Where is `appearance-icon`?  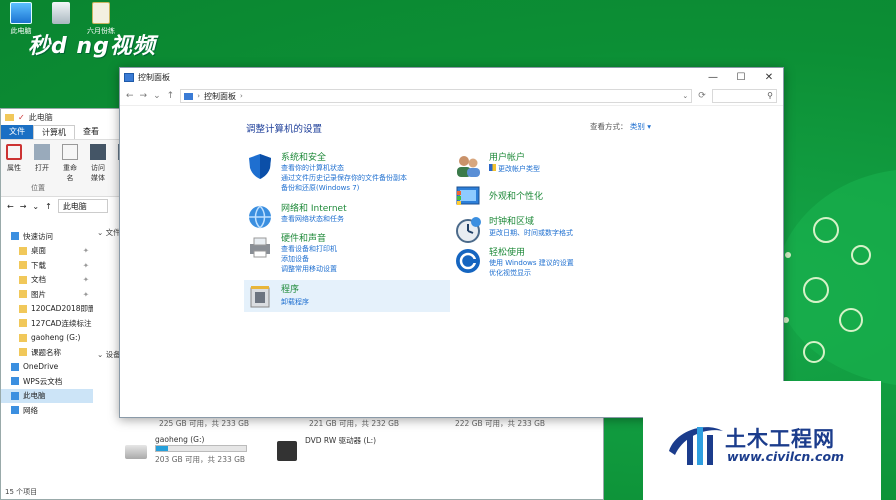 appearance-icon is located at coordinates (468, 195).